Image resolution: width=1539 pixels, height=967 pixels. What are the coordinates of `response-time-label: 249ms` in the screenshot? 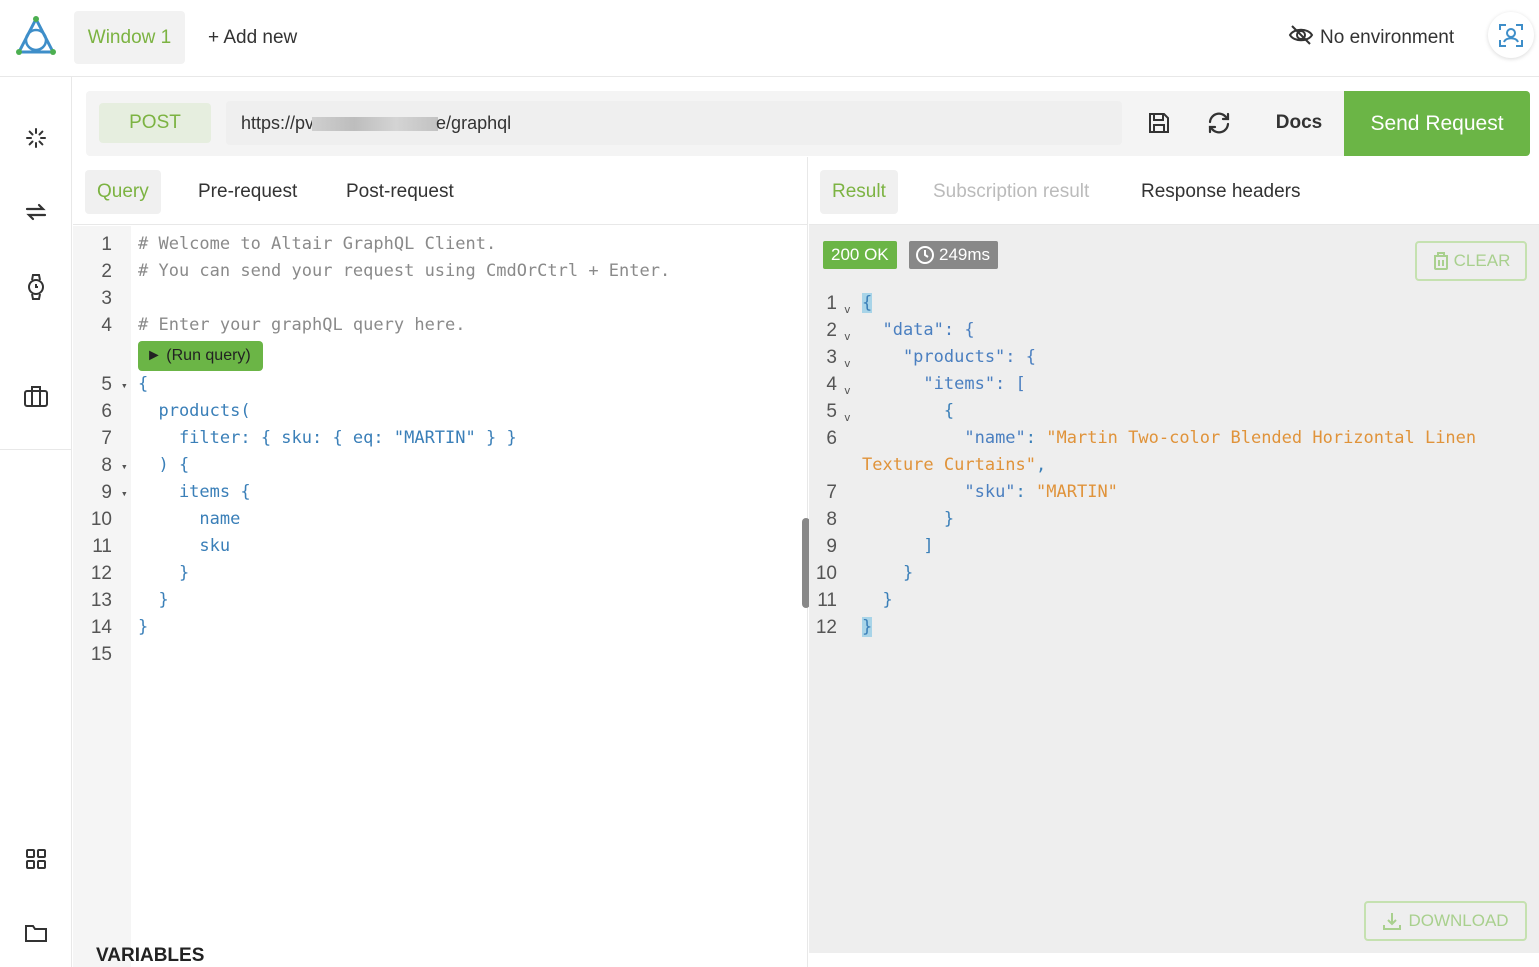 It's located at (965, 254).